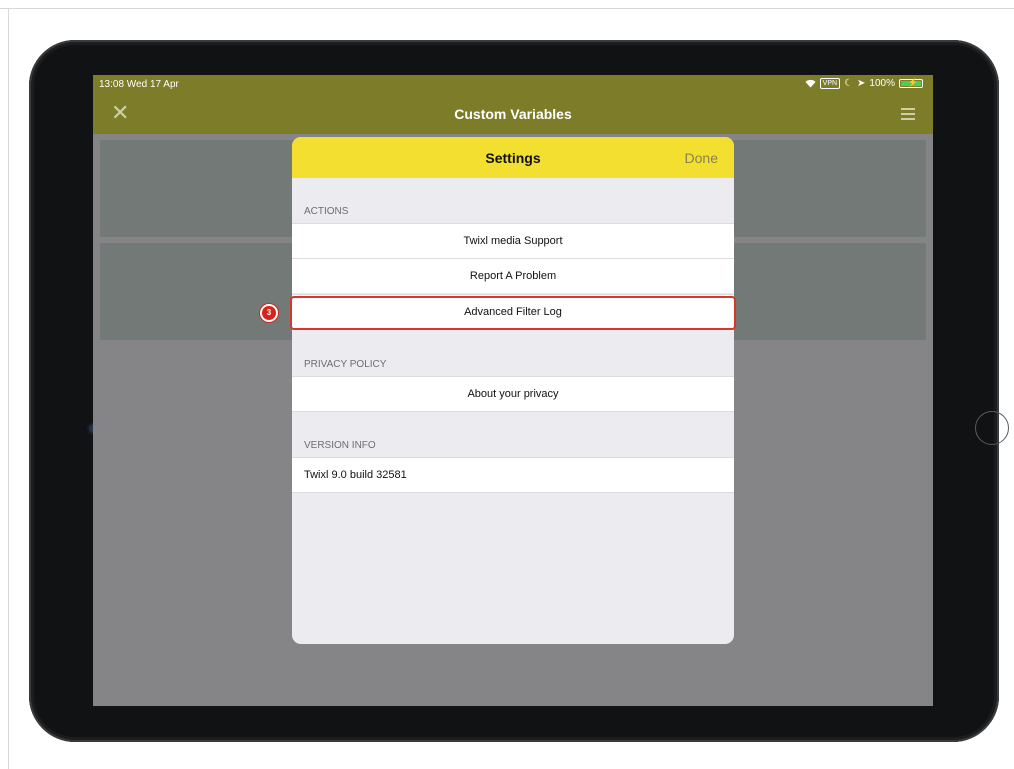 The image size is (1014, 769). Describe the element at coordinates (911, 83) in the screenshot. I see `battery-icon: ⚡` at that location.